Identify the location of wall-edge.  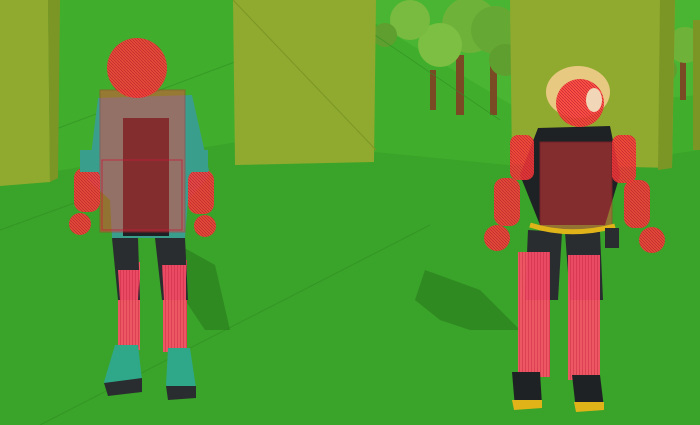
(696, 85).